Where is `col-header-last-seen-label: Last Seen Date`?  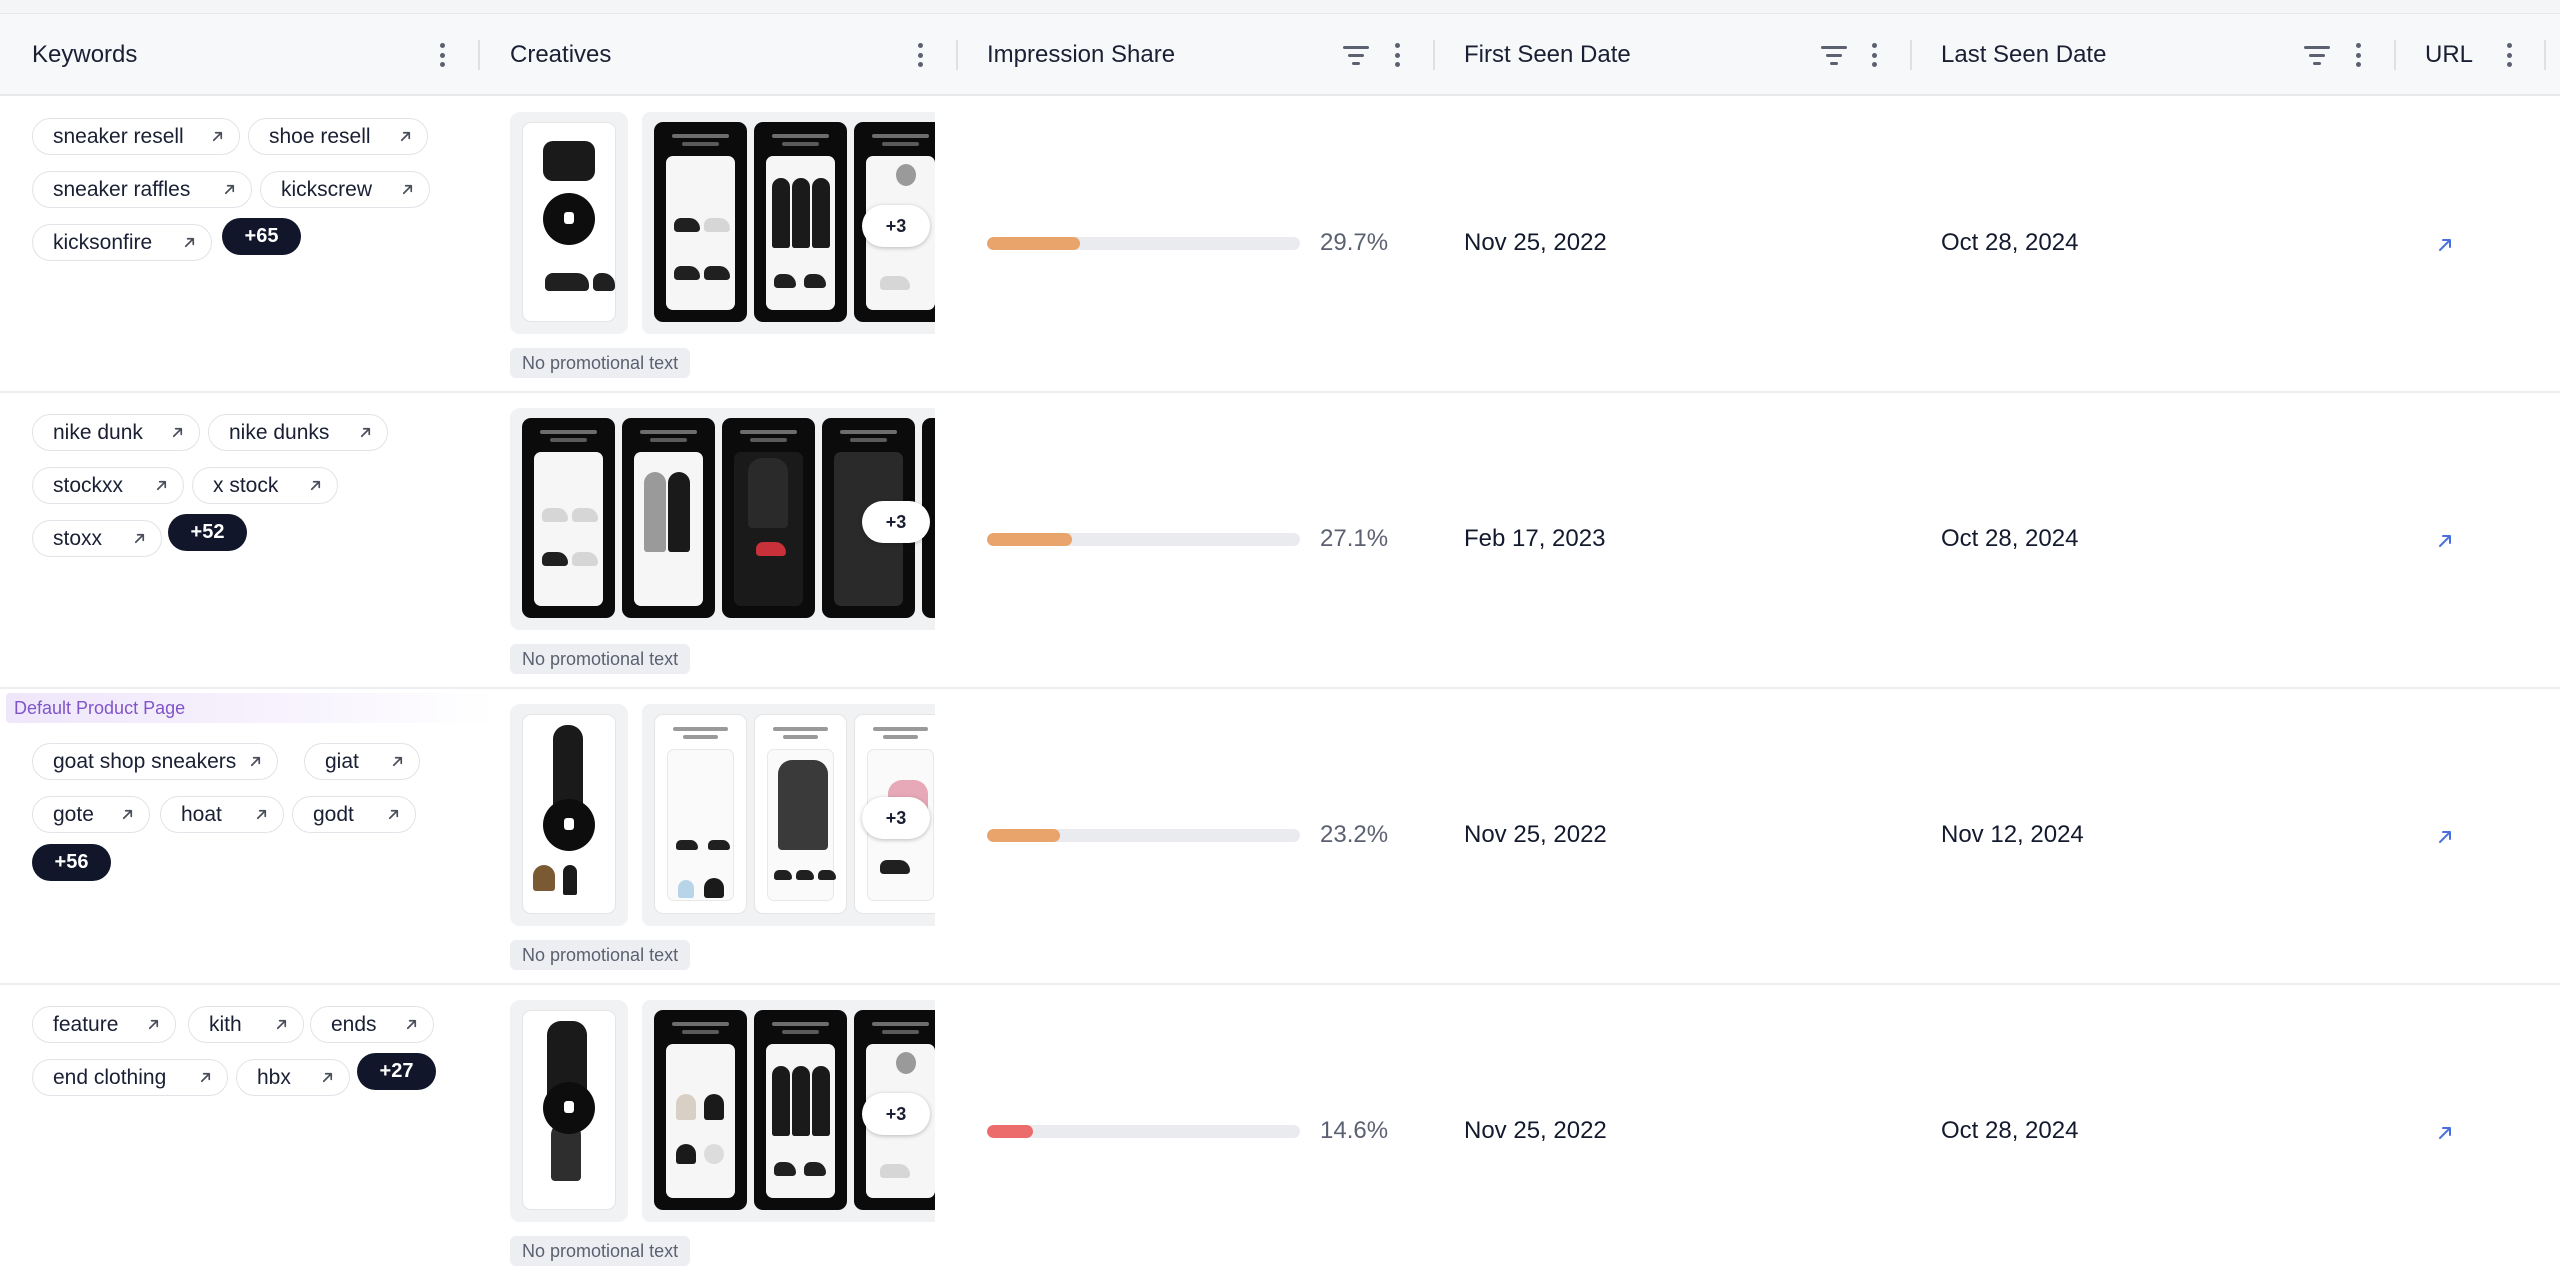 col-header-last-seen-label: Last Seen Date is located at coordinates (2024, 54).